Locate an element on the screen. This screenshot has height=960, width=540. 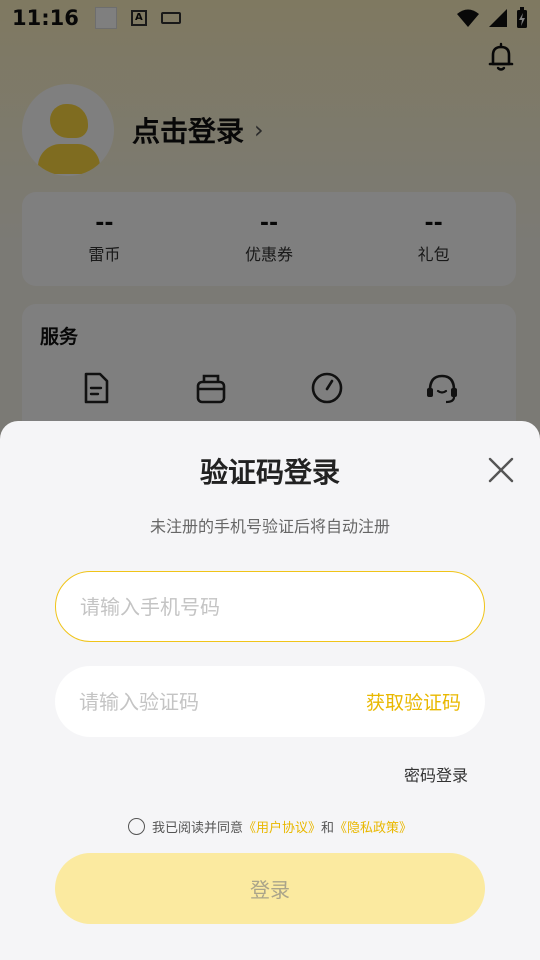
password-login-link: 密码登录 is located at coordinates (436, 774).